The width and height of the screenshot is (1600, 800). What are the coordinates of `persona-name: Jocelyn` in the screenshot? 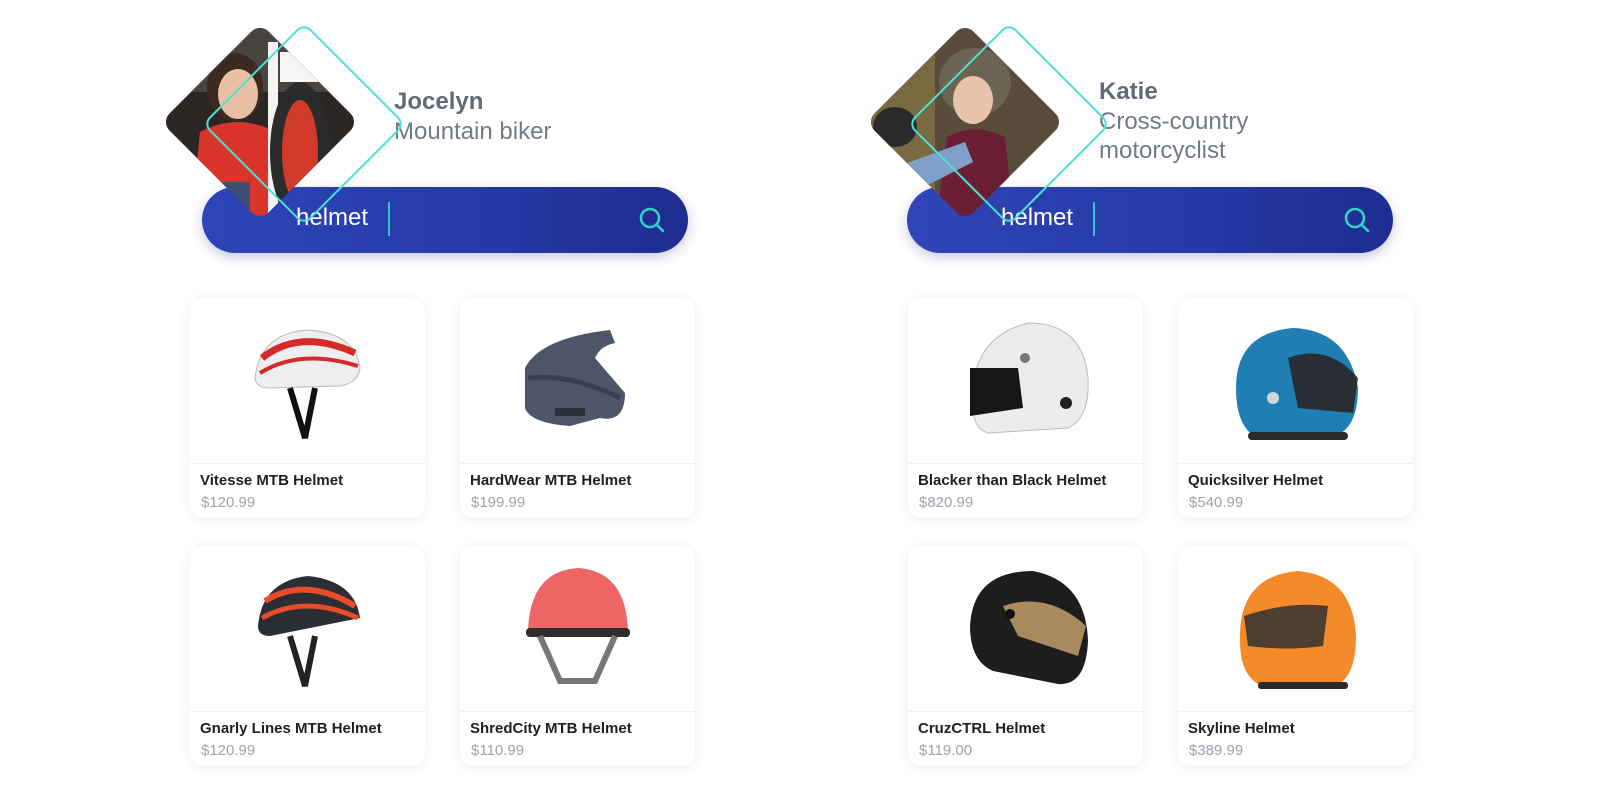 It's located at (439, 101).